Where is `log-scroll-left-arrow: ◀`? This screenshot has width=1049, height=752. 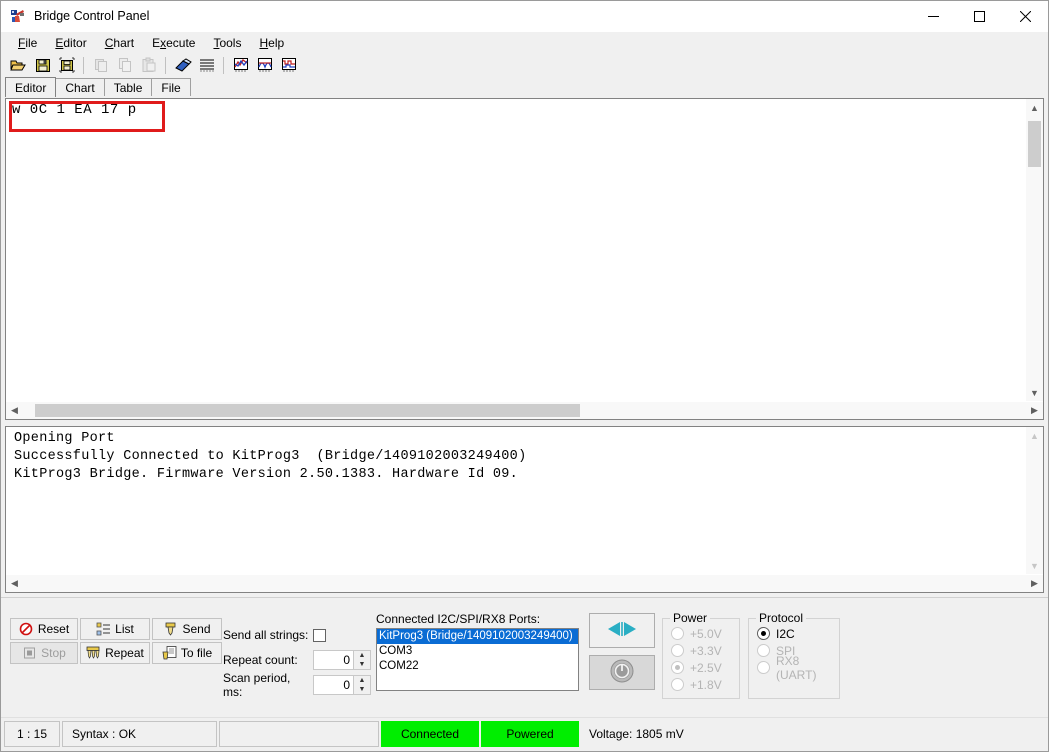 log-scroll-left-arrow: ◀ is located at coordinates (14, 583).